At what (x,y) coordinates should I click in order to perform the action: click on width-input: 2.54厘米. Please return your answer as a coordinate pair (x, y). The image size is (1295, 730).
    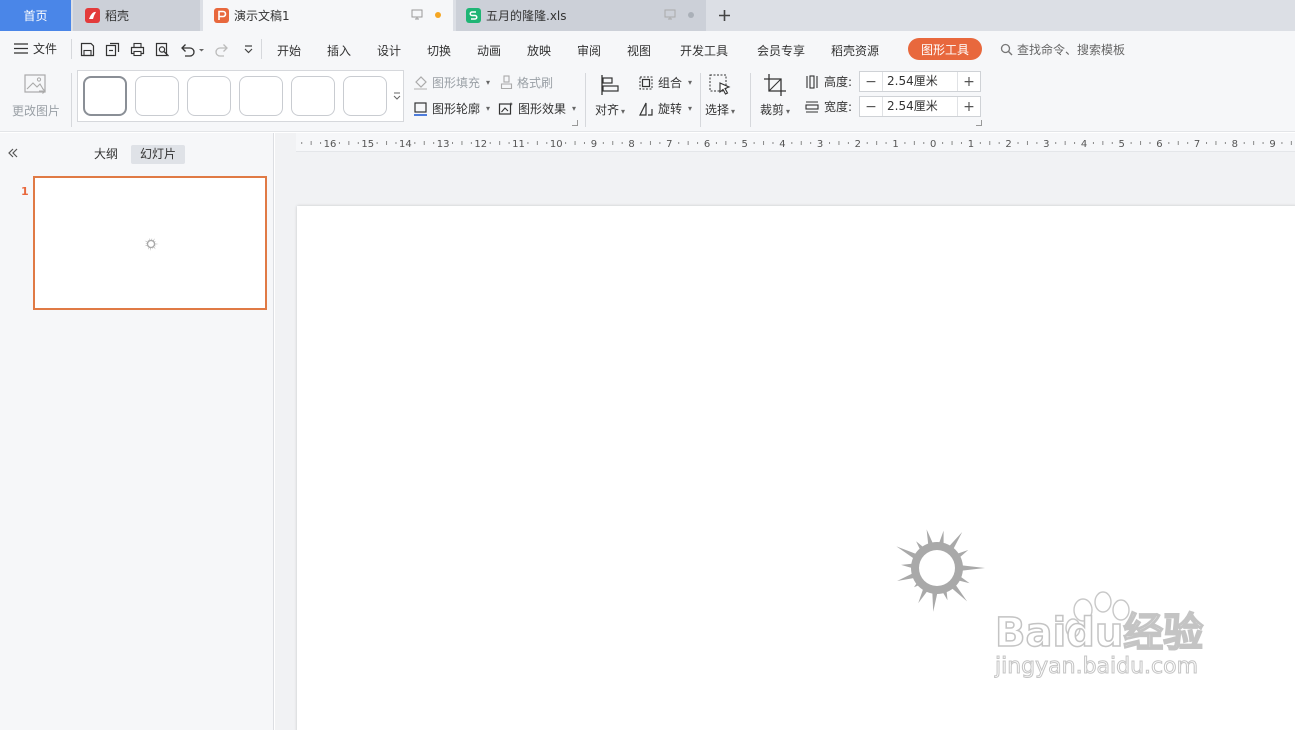
    Looking at the image, I should click on (920, 106).